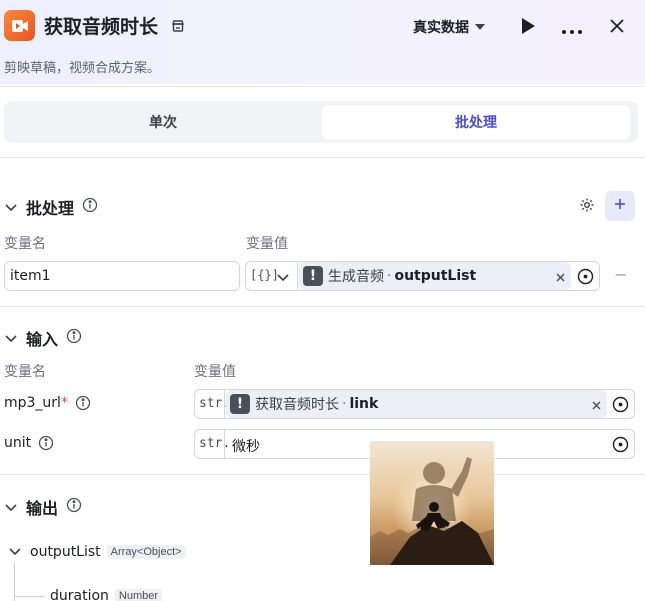 The height and width of the screenshot is (601, 645). What do you see at coordinates (29, 596) in the screenshot?
I see `tree-line` at bounding box center [29, 596].